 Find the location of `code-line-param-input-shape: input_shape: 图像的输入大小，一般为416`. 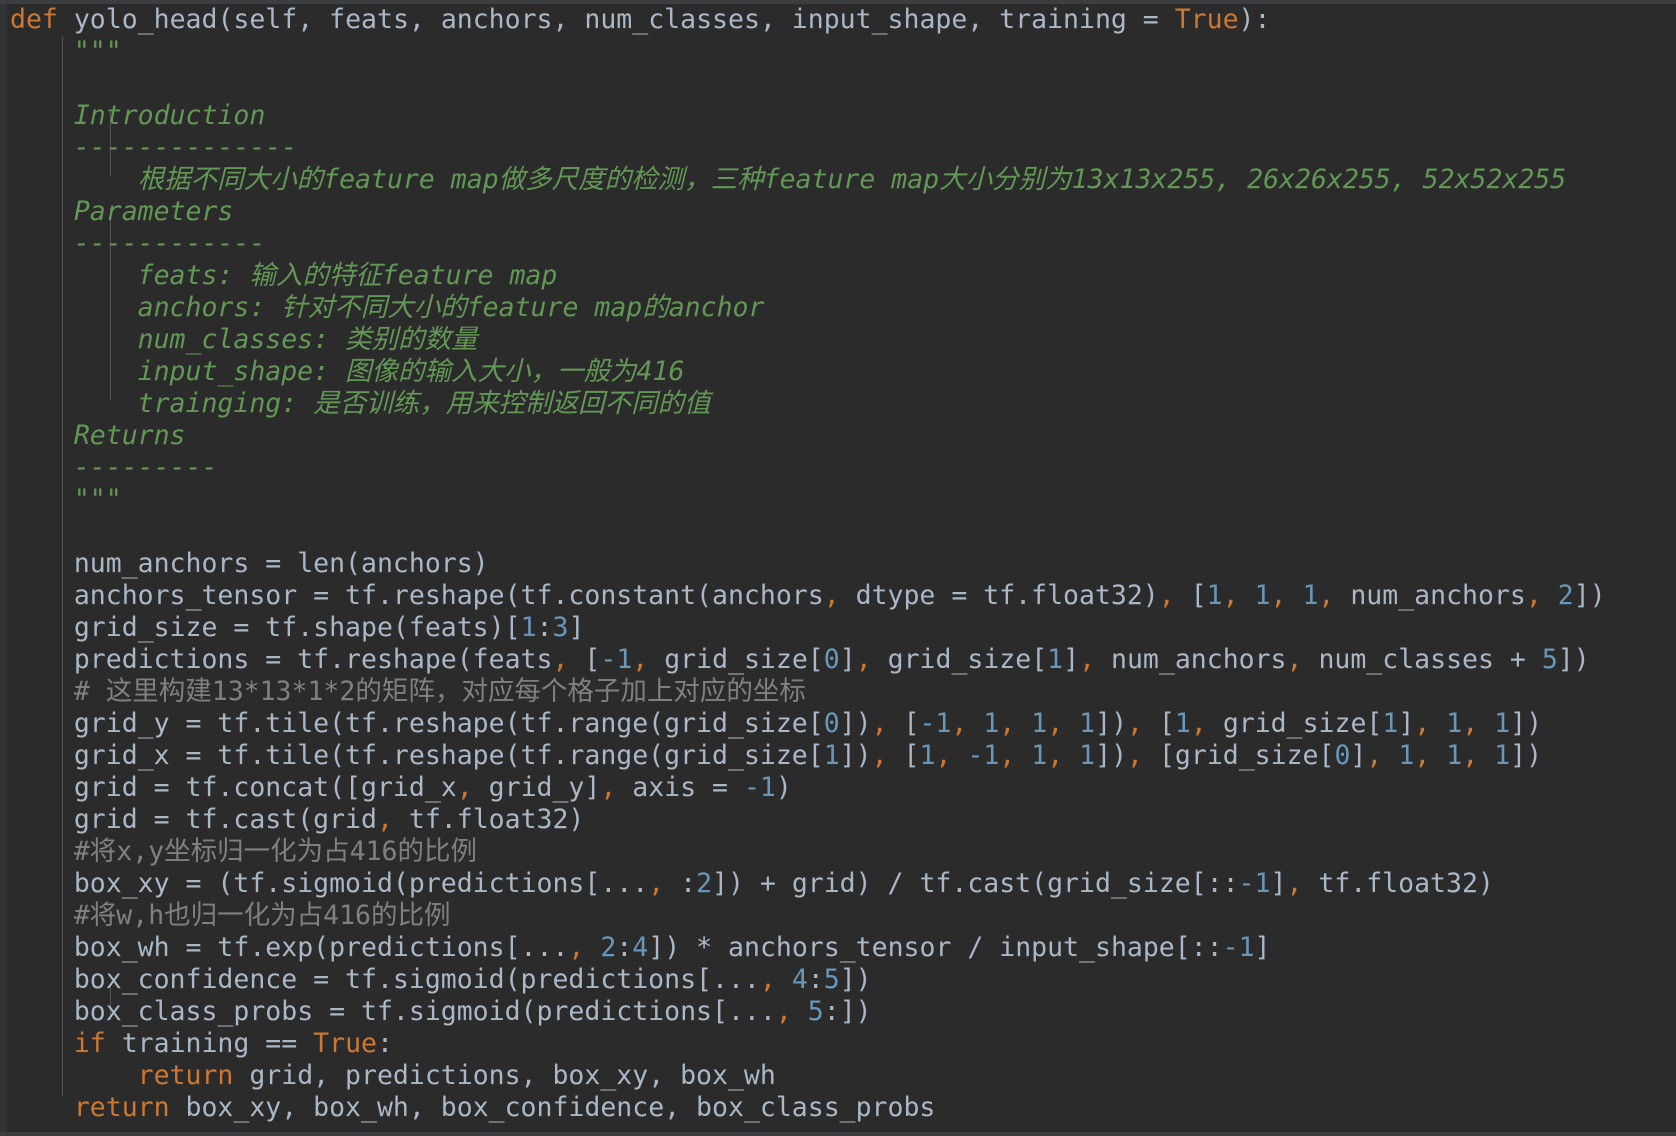

code-line-param-input-shape: input_shape: 图像的输入大小，一般为416 is located at coordinates (347, 371).